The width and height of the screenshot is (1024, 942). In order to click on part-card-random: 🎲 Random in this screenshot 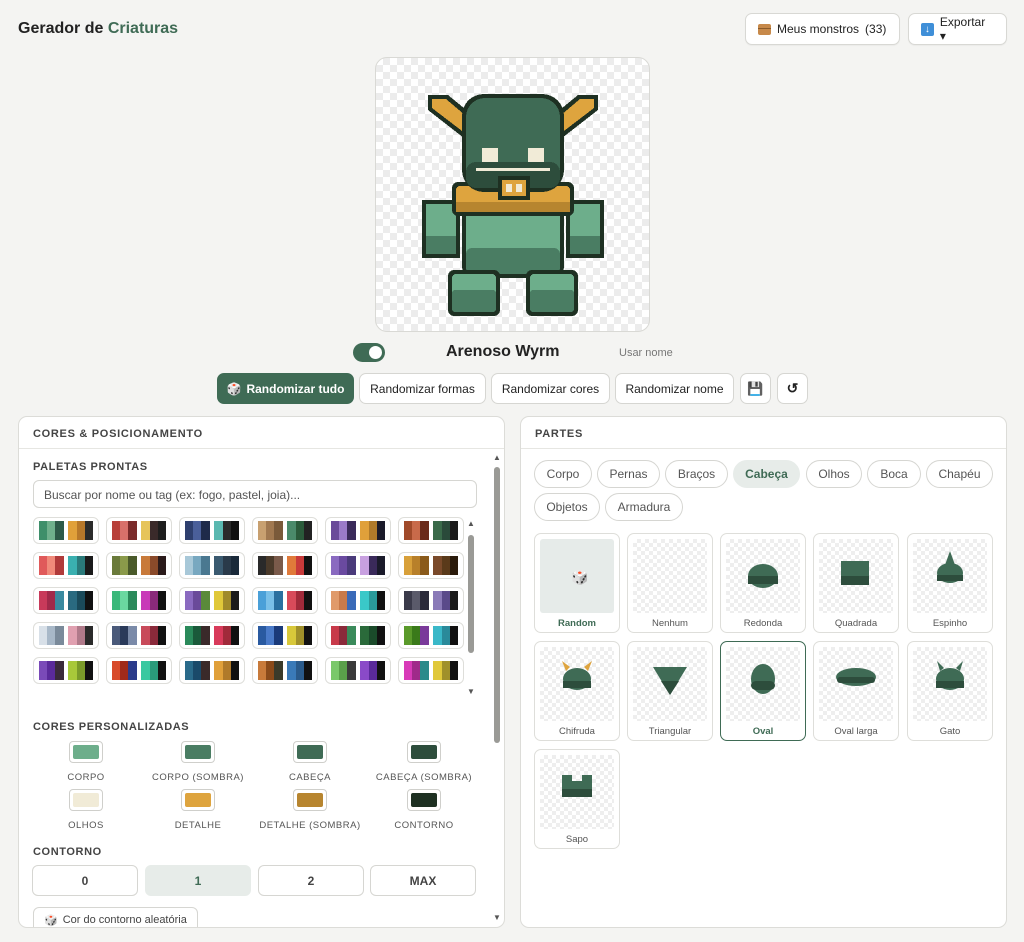, I will do `click(577, 583)`.